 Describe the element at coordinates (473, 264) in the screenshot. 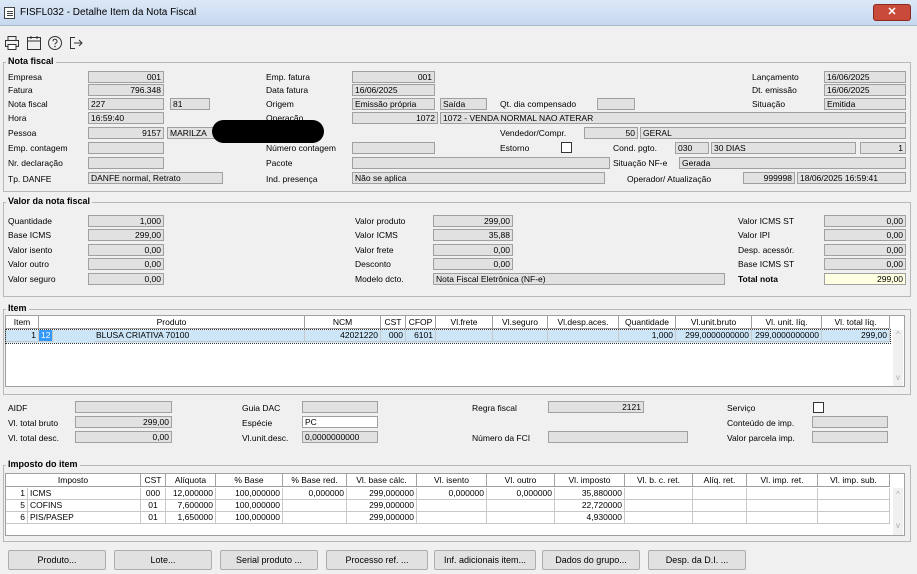

I see `desconto-field: 0,00` at that location.